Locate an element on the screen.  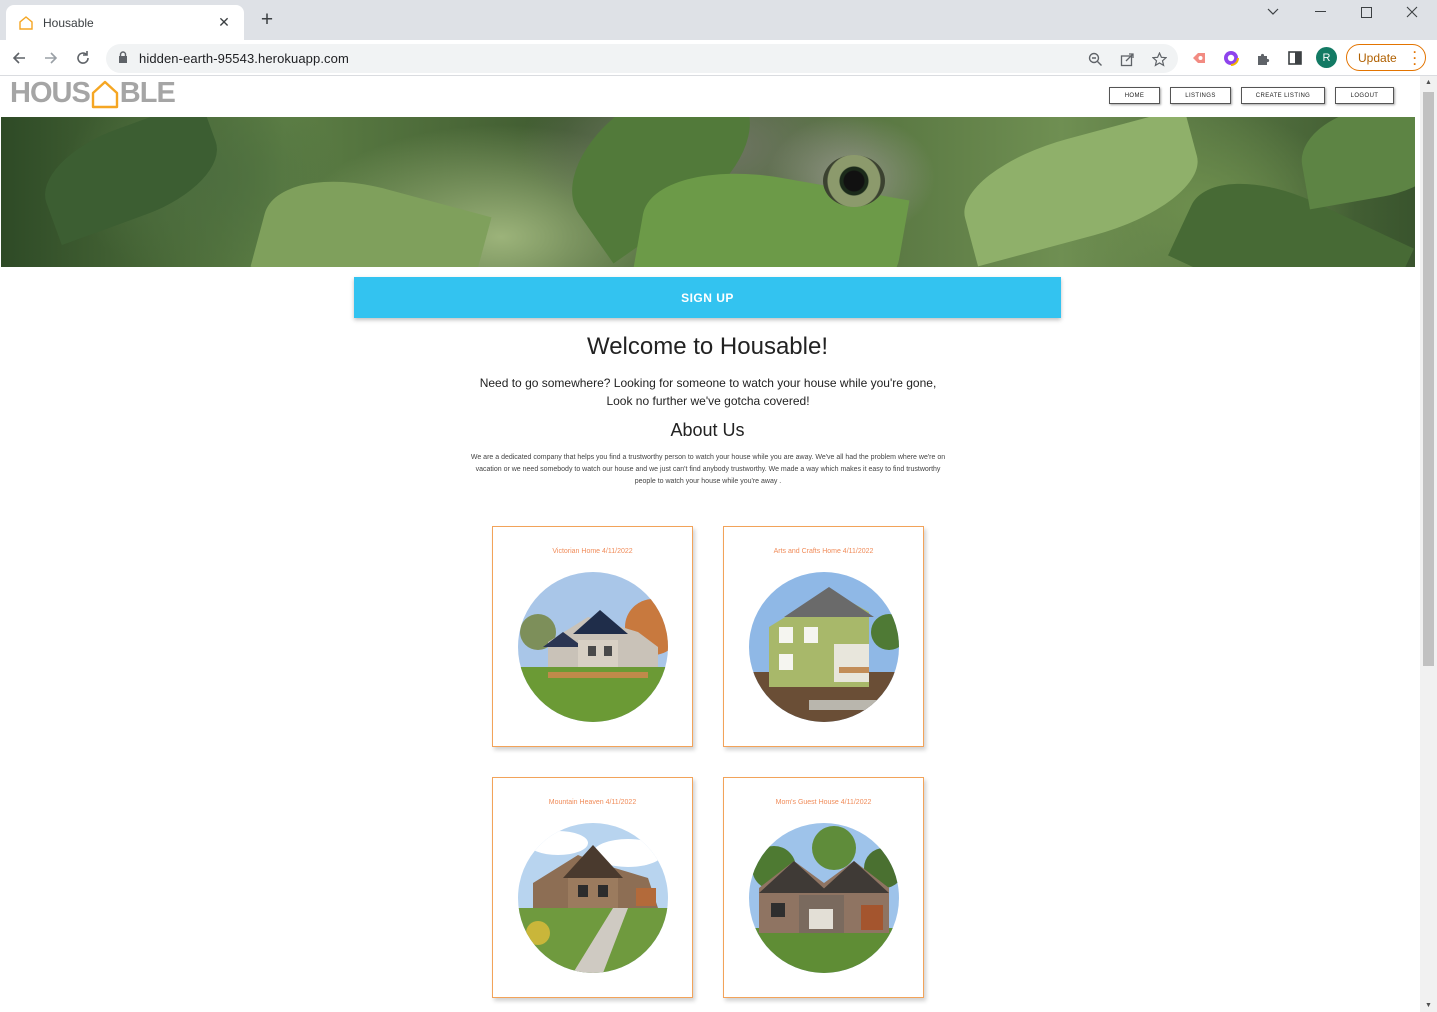
address-bar: hidden-earth-95543.herokuapp.com is located at coordinates (642, 58).